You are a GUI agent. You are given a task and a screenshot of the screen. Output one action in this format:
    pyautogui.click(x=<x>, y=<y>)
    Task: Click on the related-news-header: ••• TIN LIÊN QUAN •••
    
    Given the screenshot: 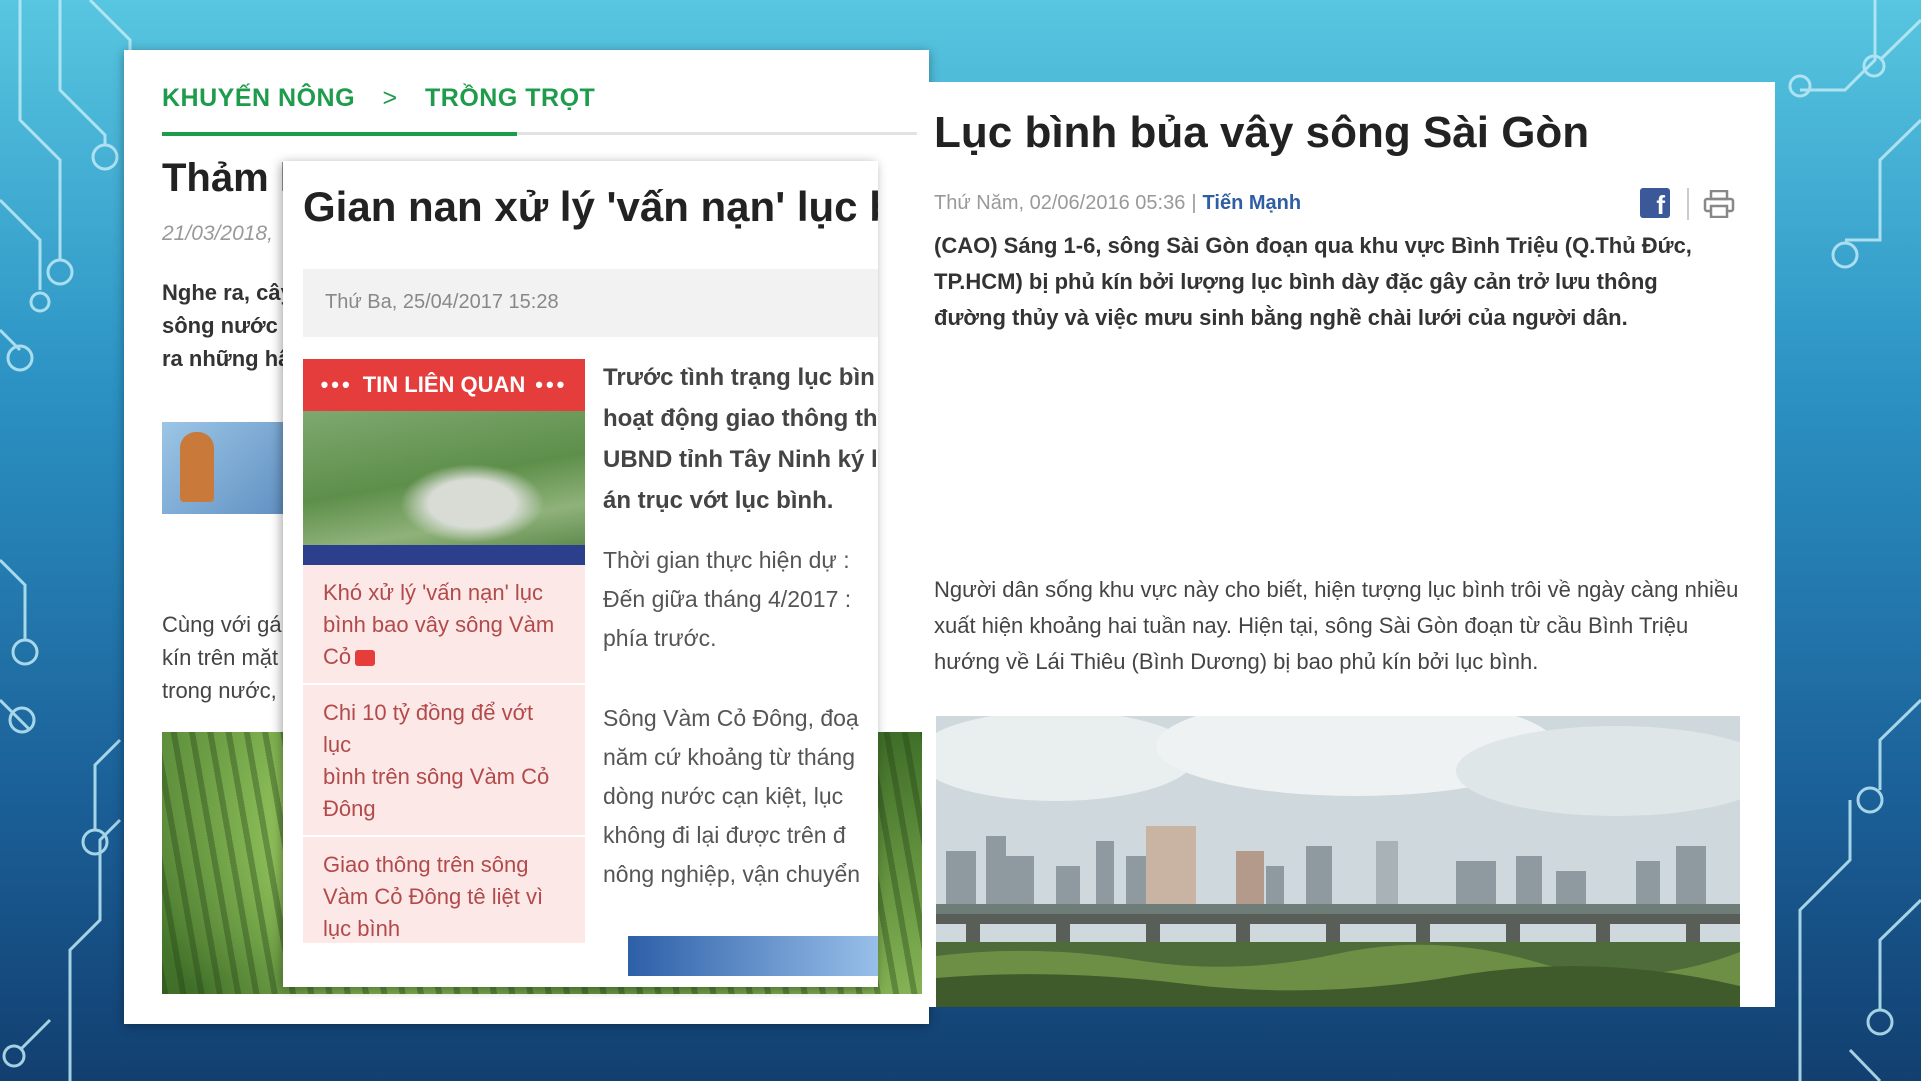 What is the action you would take?
    pyautogui.click(x=444, y=385)
    